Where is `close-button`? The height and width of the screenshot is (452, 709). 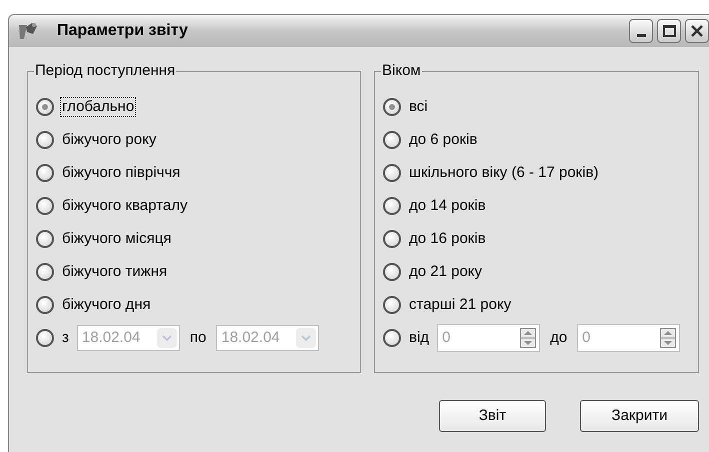
close-button is located at coordinates (697, 31).